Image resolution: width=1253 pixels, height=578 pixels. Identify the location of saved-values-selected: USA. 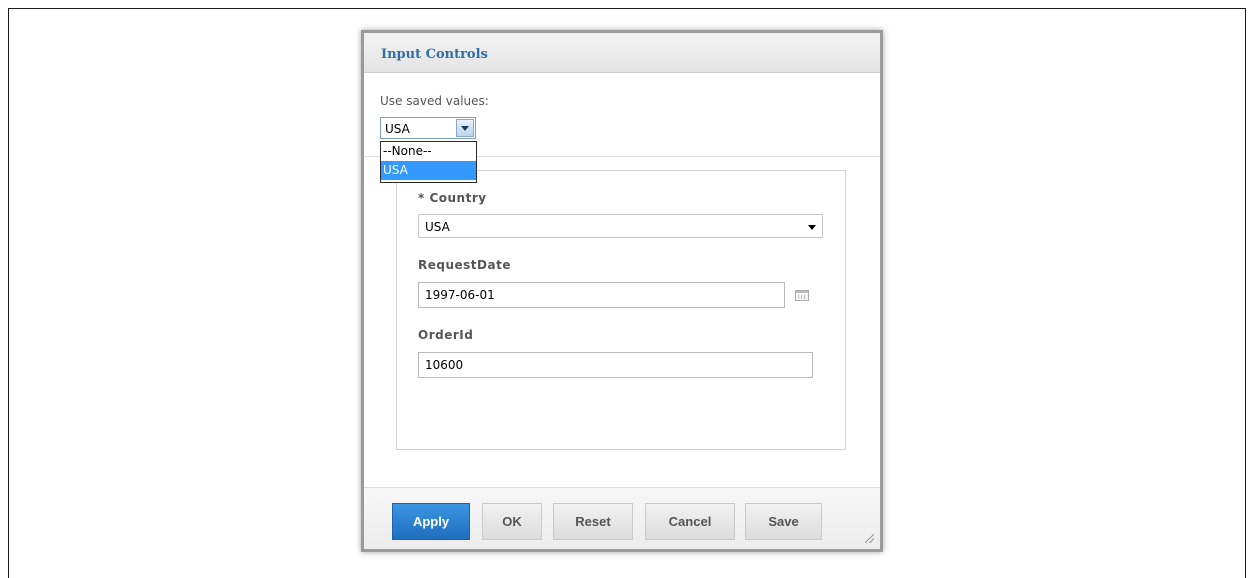
(397, 129).